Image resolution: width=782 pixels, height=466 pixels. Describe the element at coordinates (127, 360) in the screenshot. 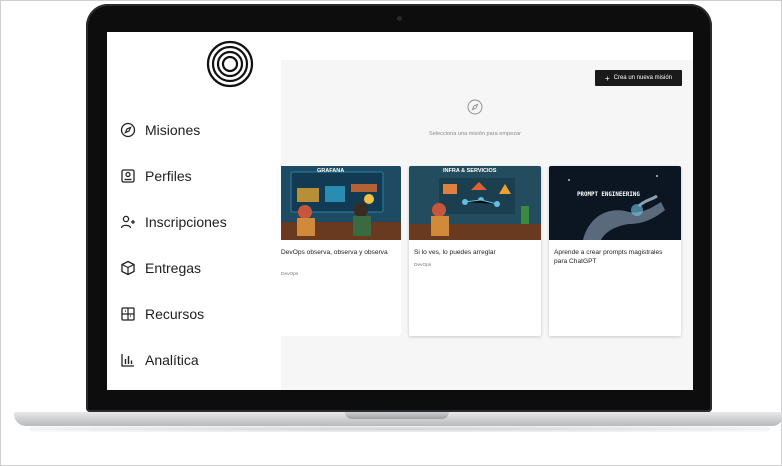

I see `bar-chart-icon` at that location.